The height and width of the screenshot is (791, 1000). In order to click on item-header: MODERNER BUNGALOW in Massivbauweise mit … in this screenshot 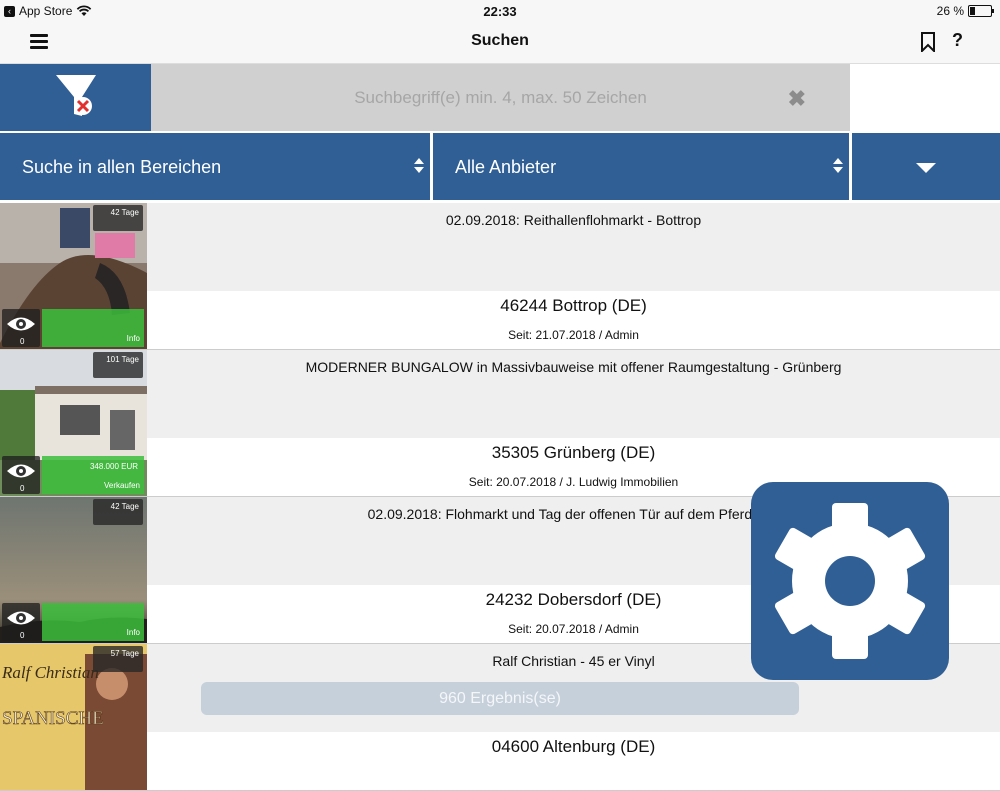, I will do `click(573, 394)`.